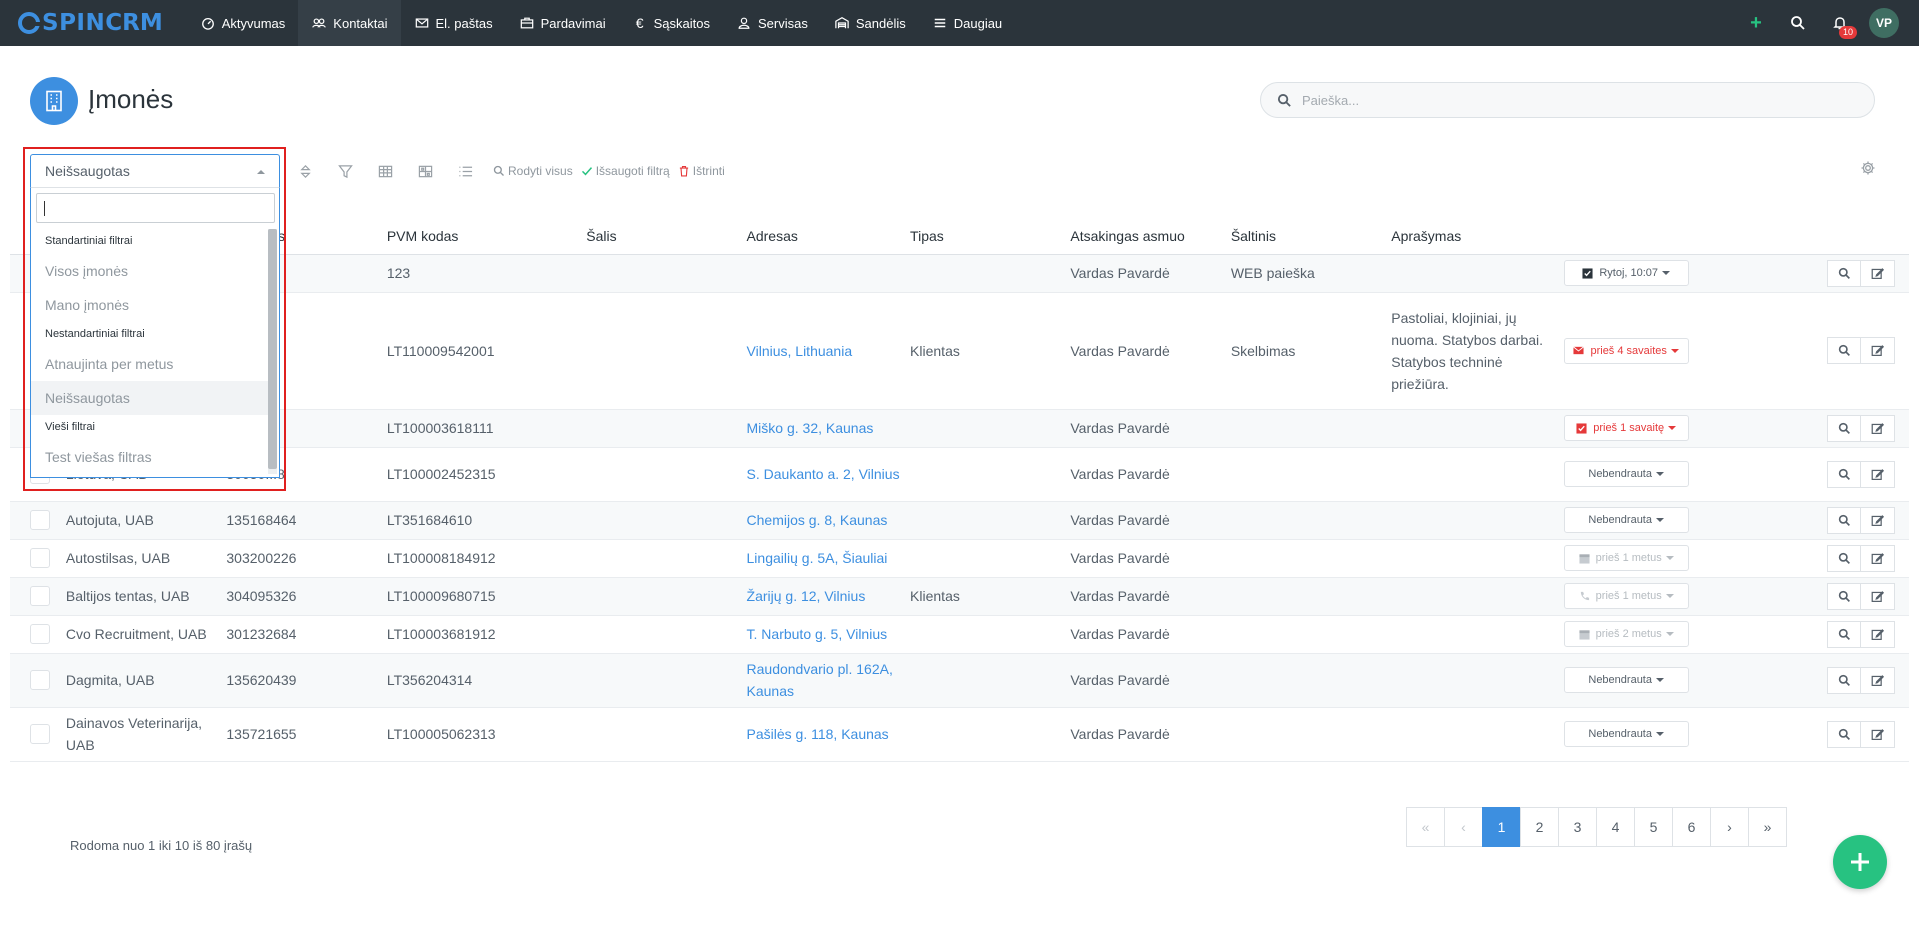 The height and width of the screenshot is (943, 1919). What do you see at coordinates (1798, 23) in the screenshot?
I see `global-search-button` at bounding box center [1798, 23].